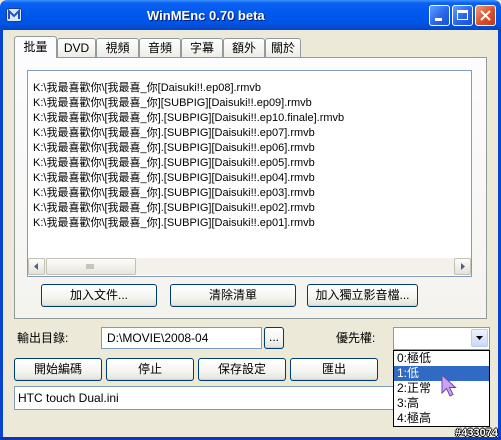  I want to click on priority-label: 優先權:, so click(356, 338).